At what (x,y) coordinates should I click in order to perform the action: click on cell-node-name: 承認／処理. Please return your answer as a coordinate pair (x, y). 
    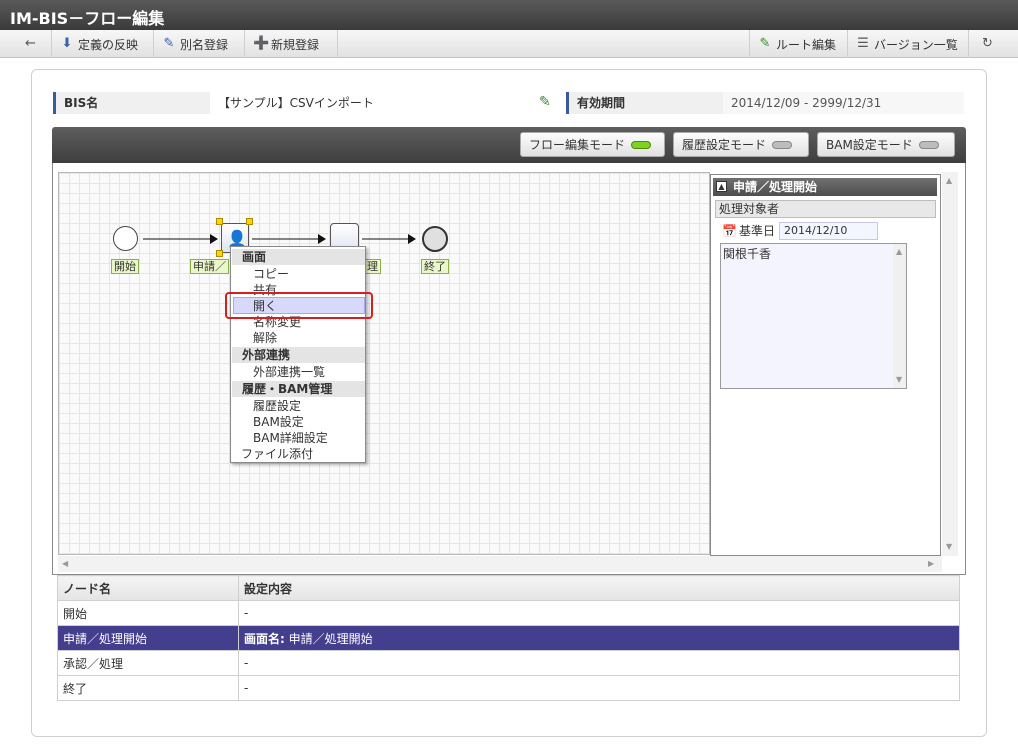
    Looking at the image, I should click on (148, 663).